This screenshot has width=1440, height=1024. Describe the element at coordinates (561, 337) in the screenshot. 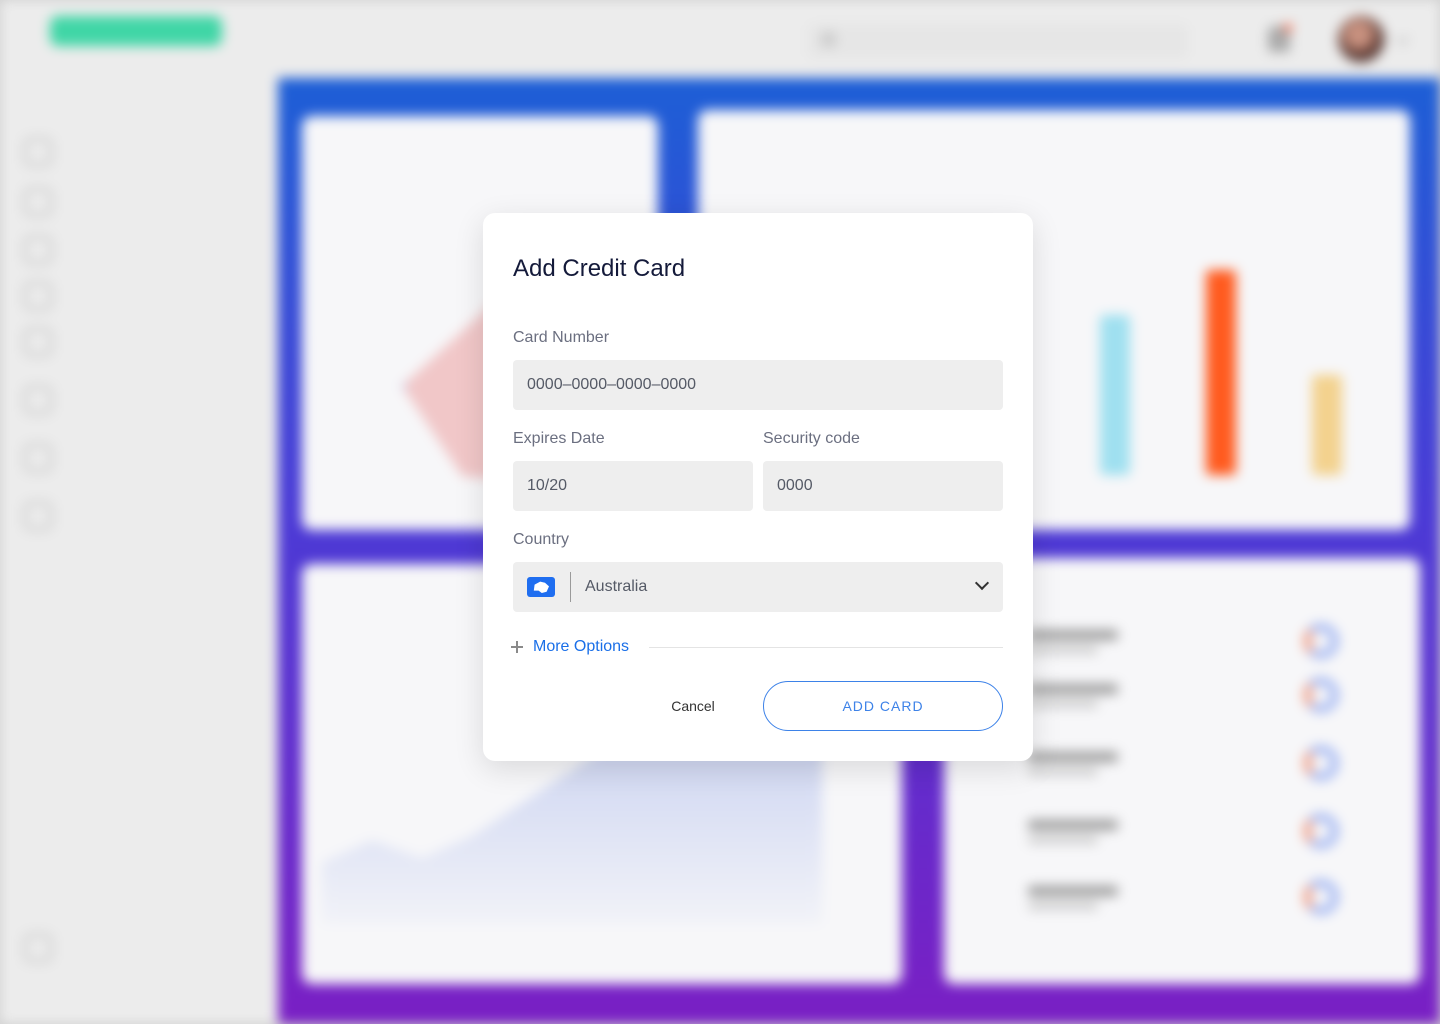

I see `card-number-label: Card Number` at that location.